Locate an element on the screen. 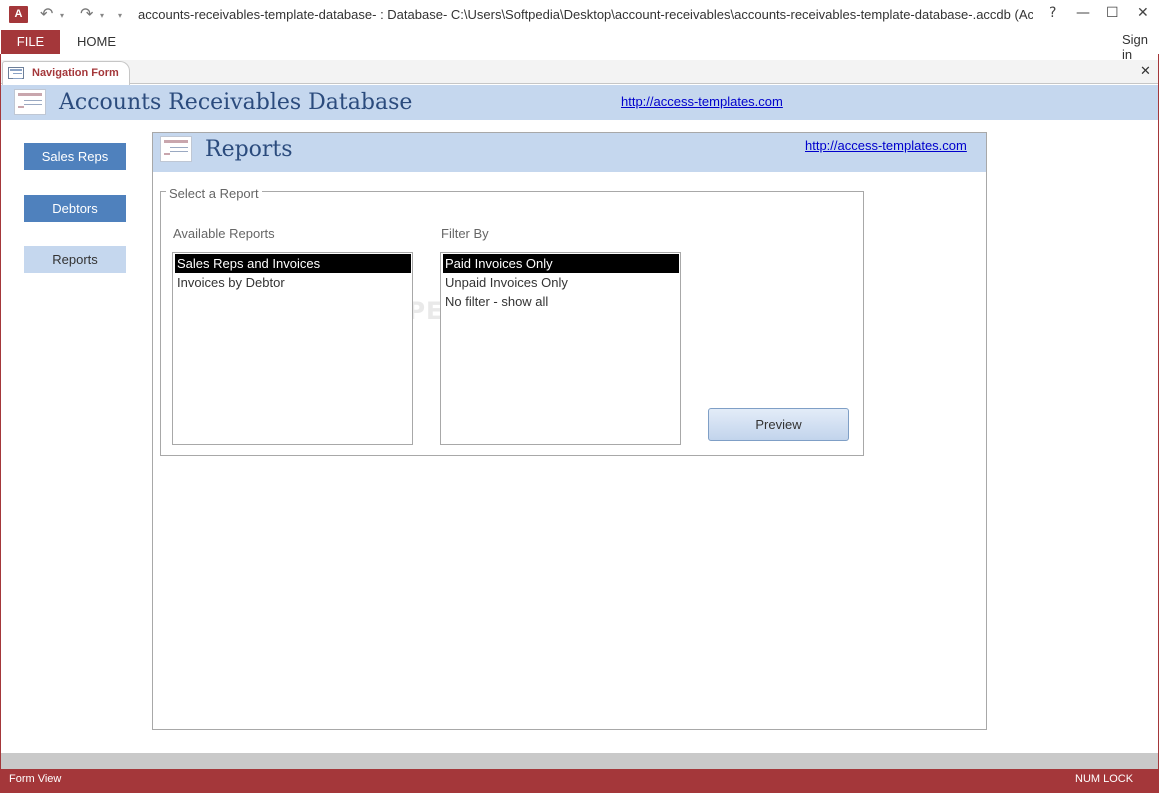 The height and width of the screenshot is (793, 1159). reports-form-icon is located at coordinates (176, 149).